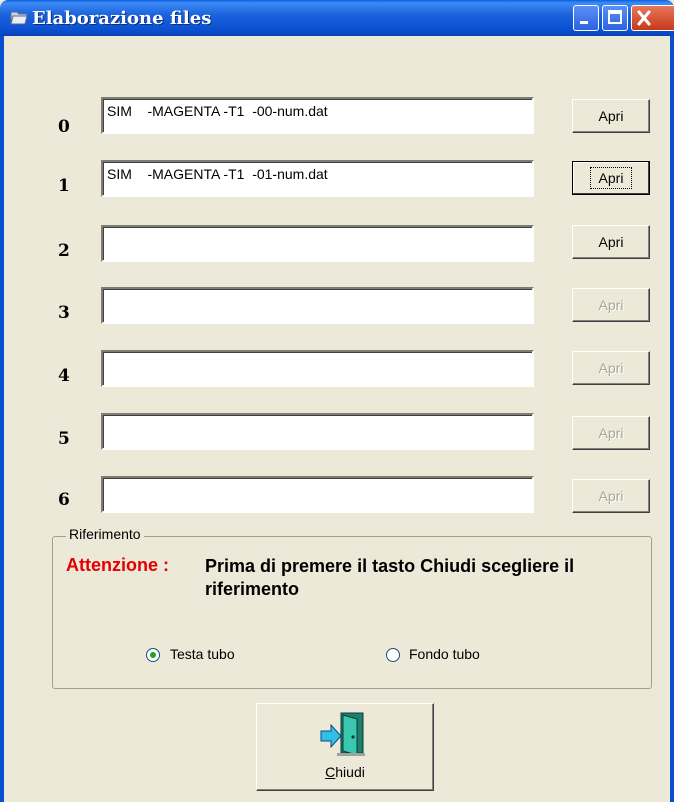 This screenshot has height=802, width=674. Describe the element at coordinates (64, 313) in the screenshot. I see `row-index-3: 3` at that location.